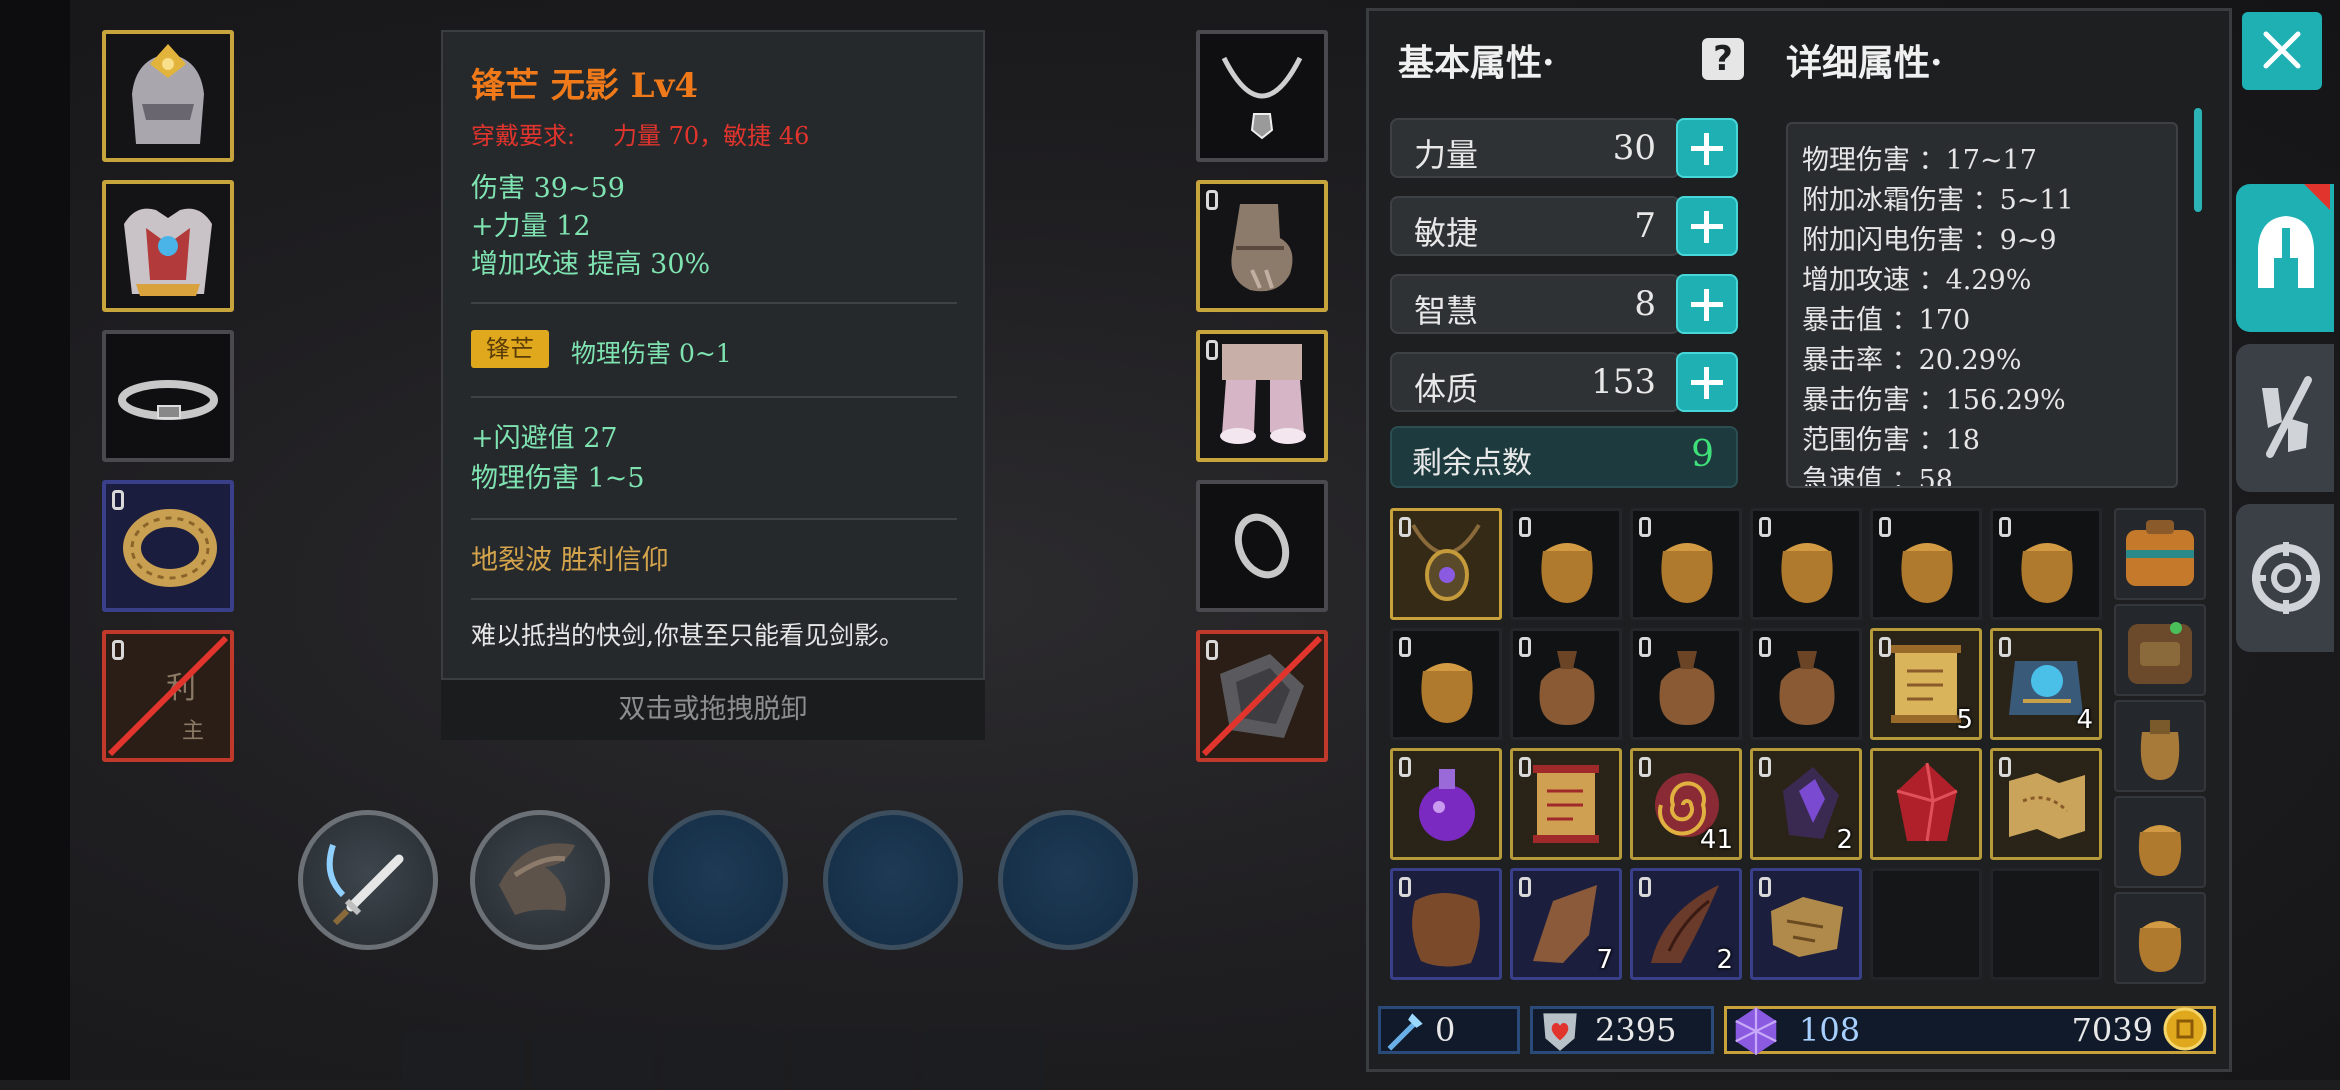 The width and height of the screenshot is (2340, 1090). What do you see at coordinates (1886, 320) in the screenshot?
I see `detail-line: 暴击值 ：170` at bounding box center [1886, 320].